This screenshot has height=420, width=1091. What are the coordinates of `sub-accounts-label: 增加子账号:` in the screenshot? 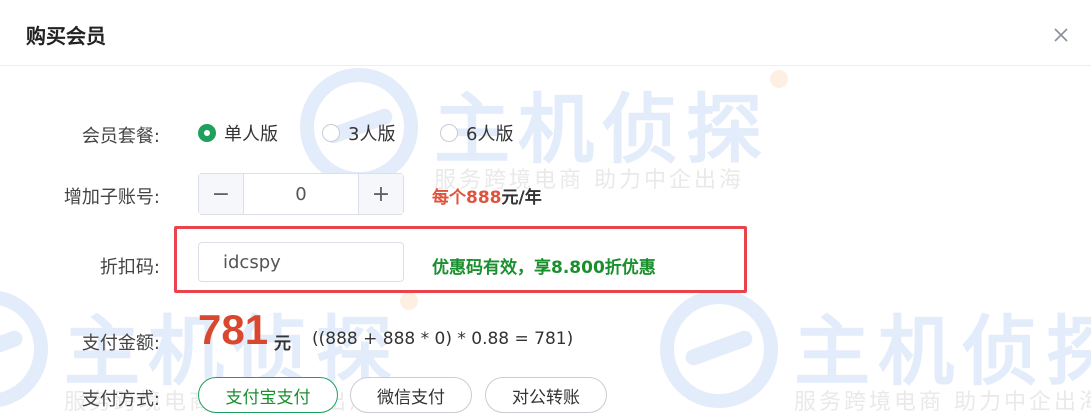 It's located at (111, 197).